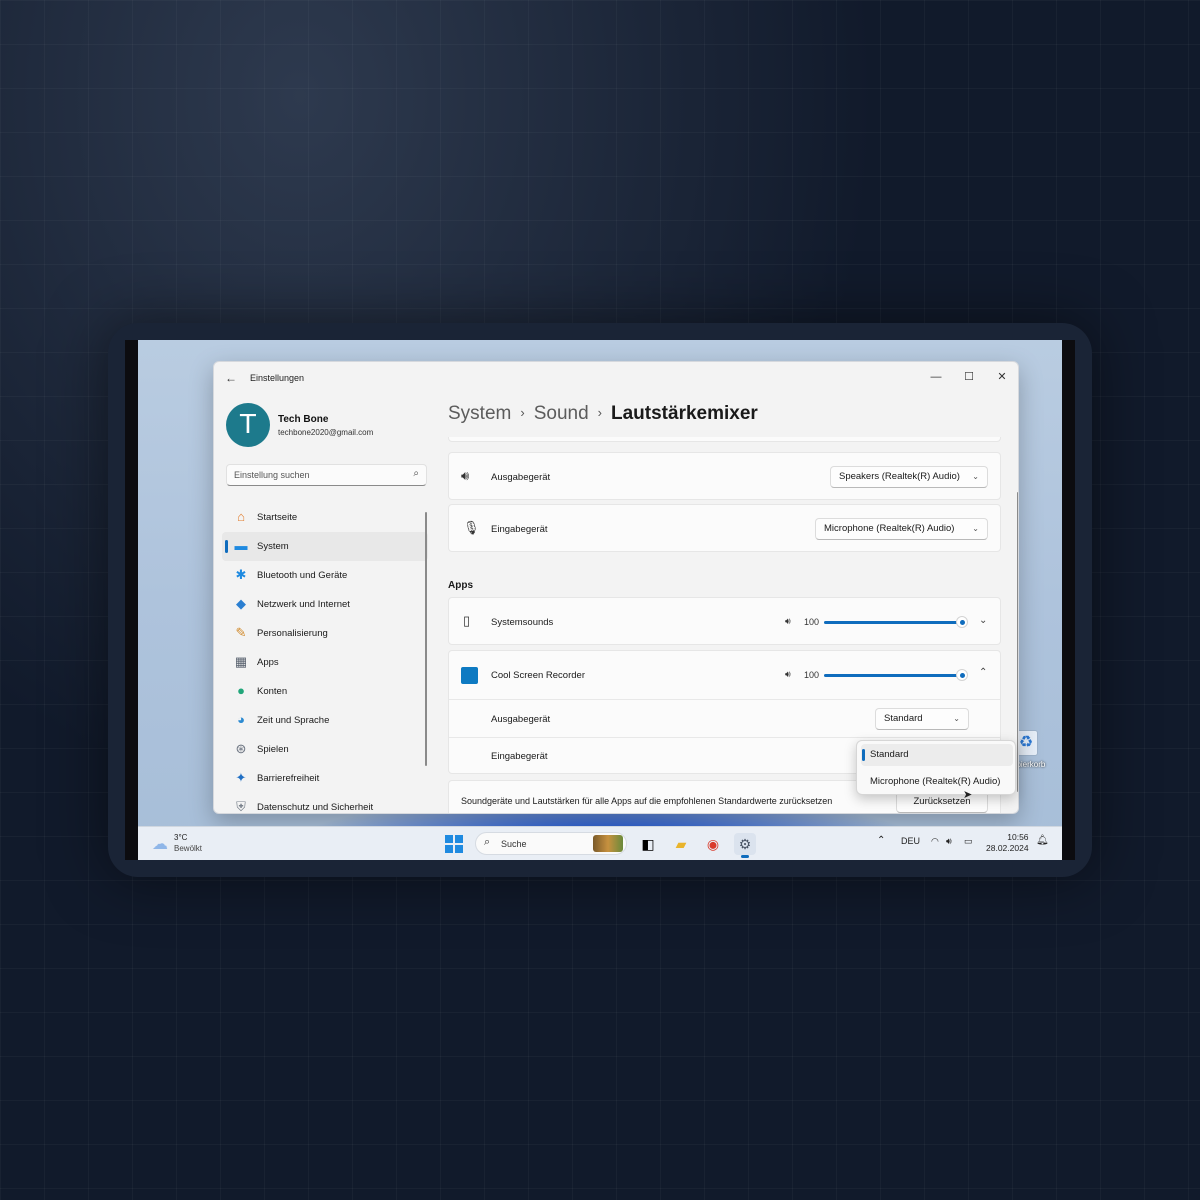 This screenshot has width=1200, height=1200. I want to click on home-icon: ⌂, so click(241, 516).